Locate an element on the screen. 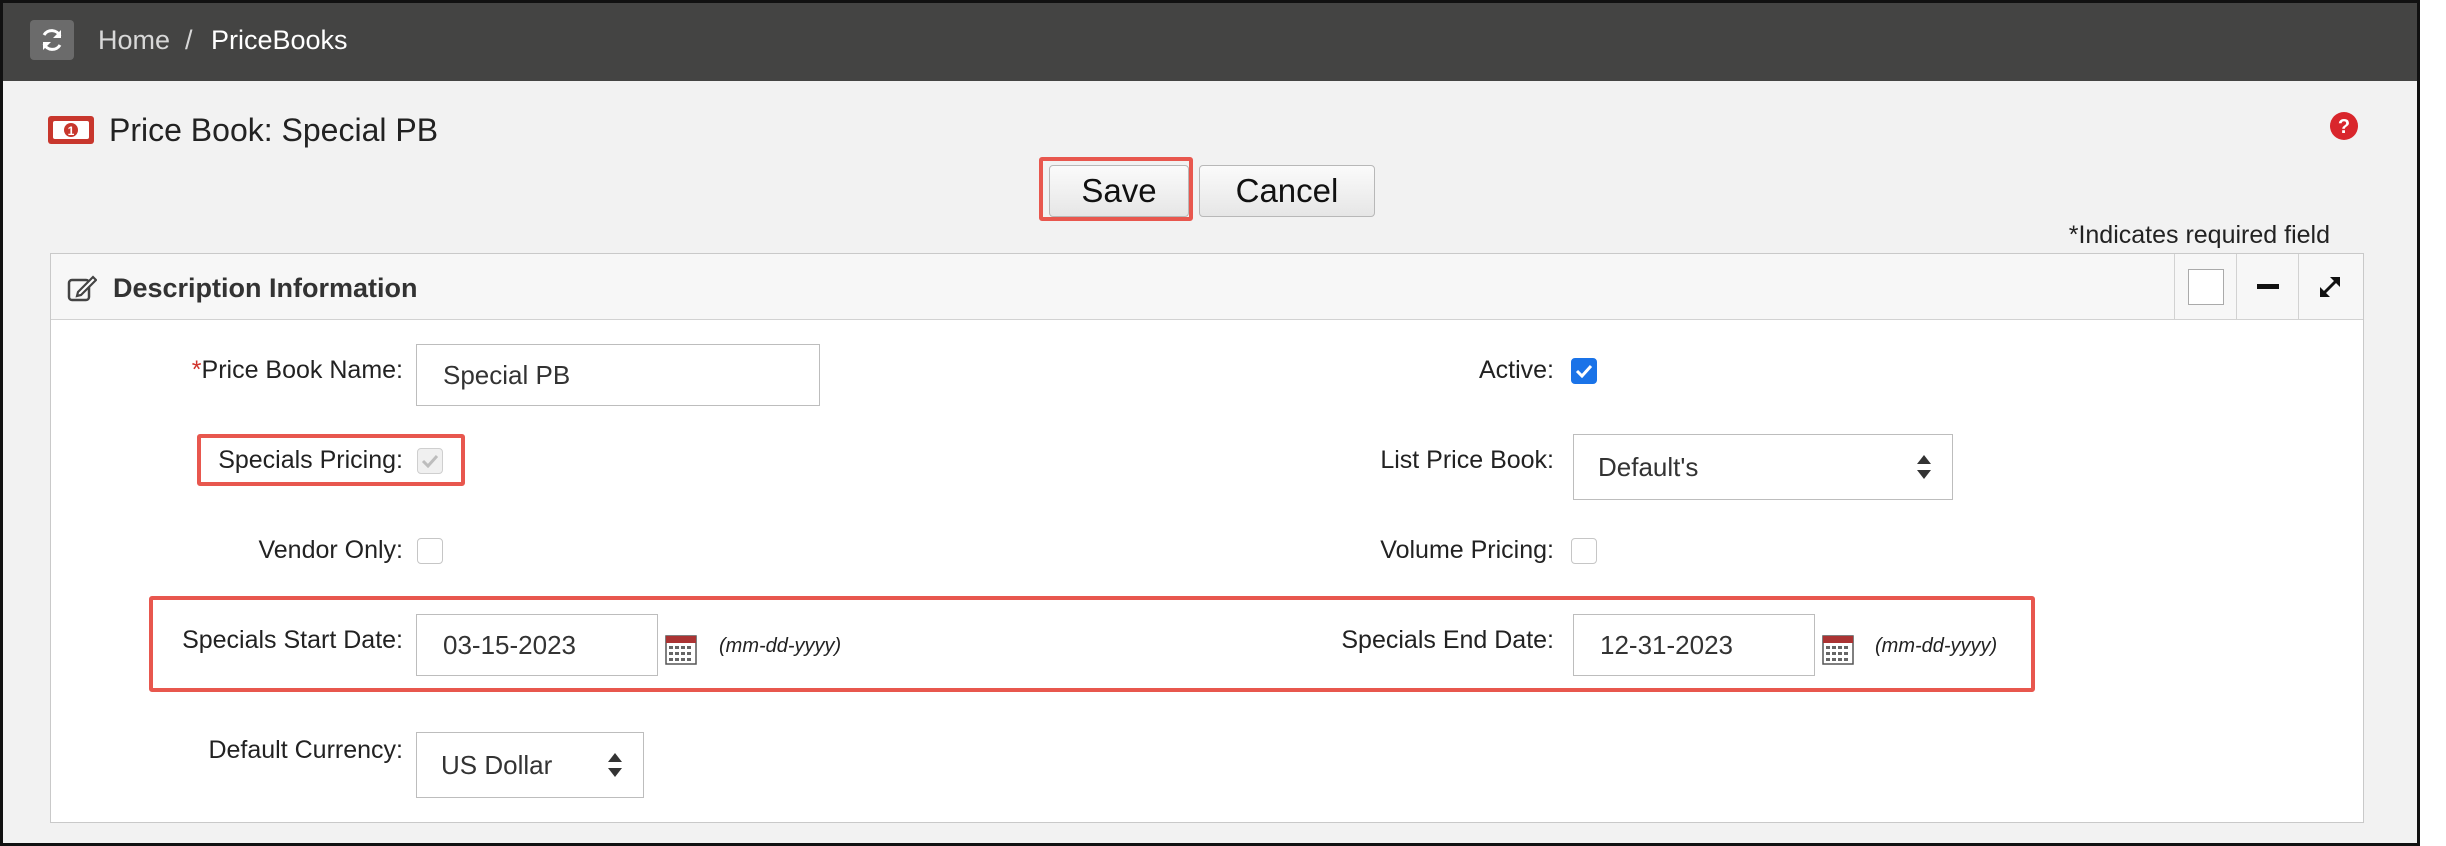 This screenshot has height=846, width=2446. help-icon: ? is located at coordinates (2344, 126).